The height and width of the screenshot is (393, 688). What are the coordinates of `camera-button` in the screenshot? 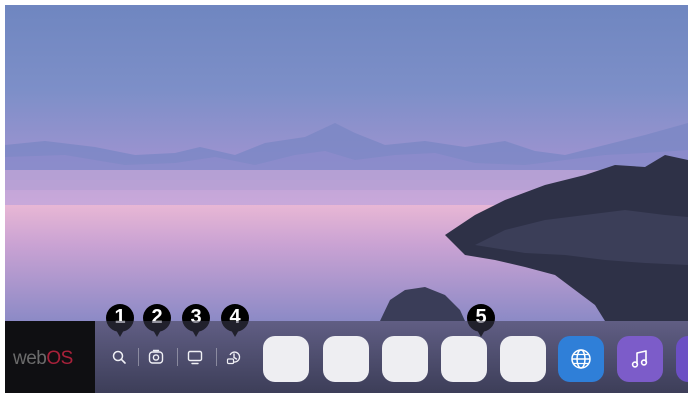 It's located at (156, 357).